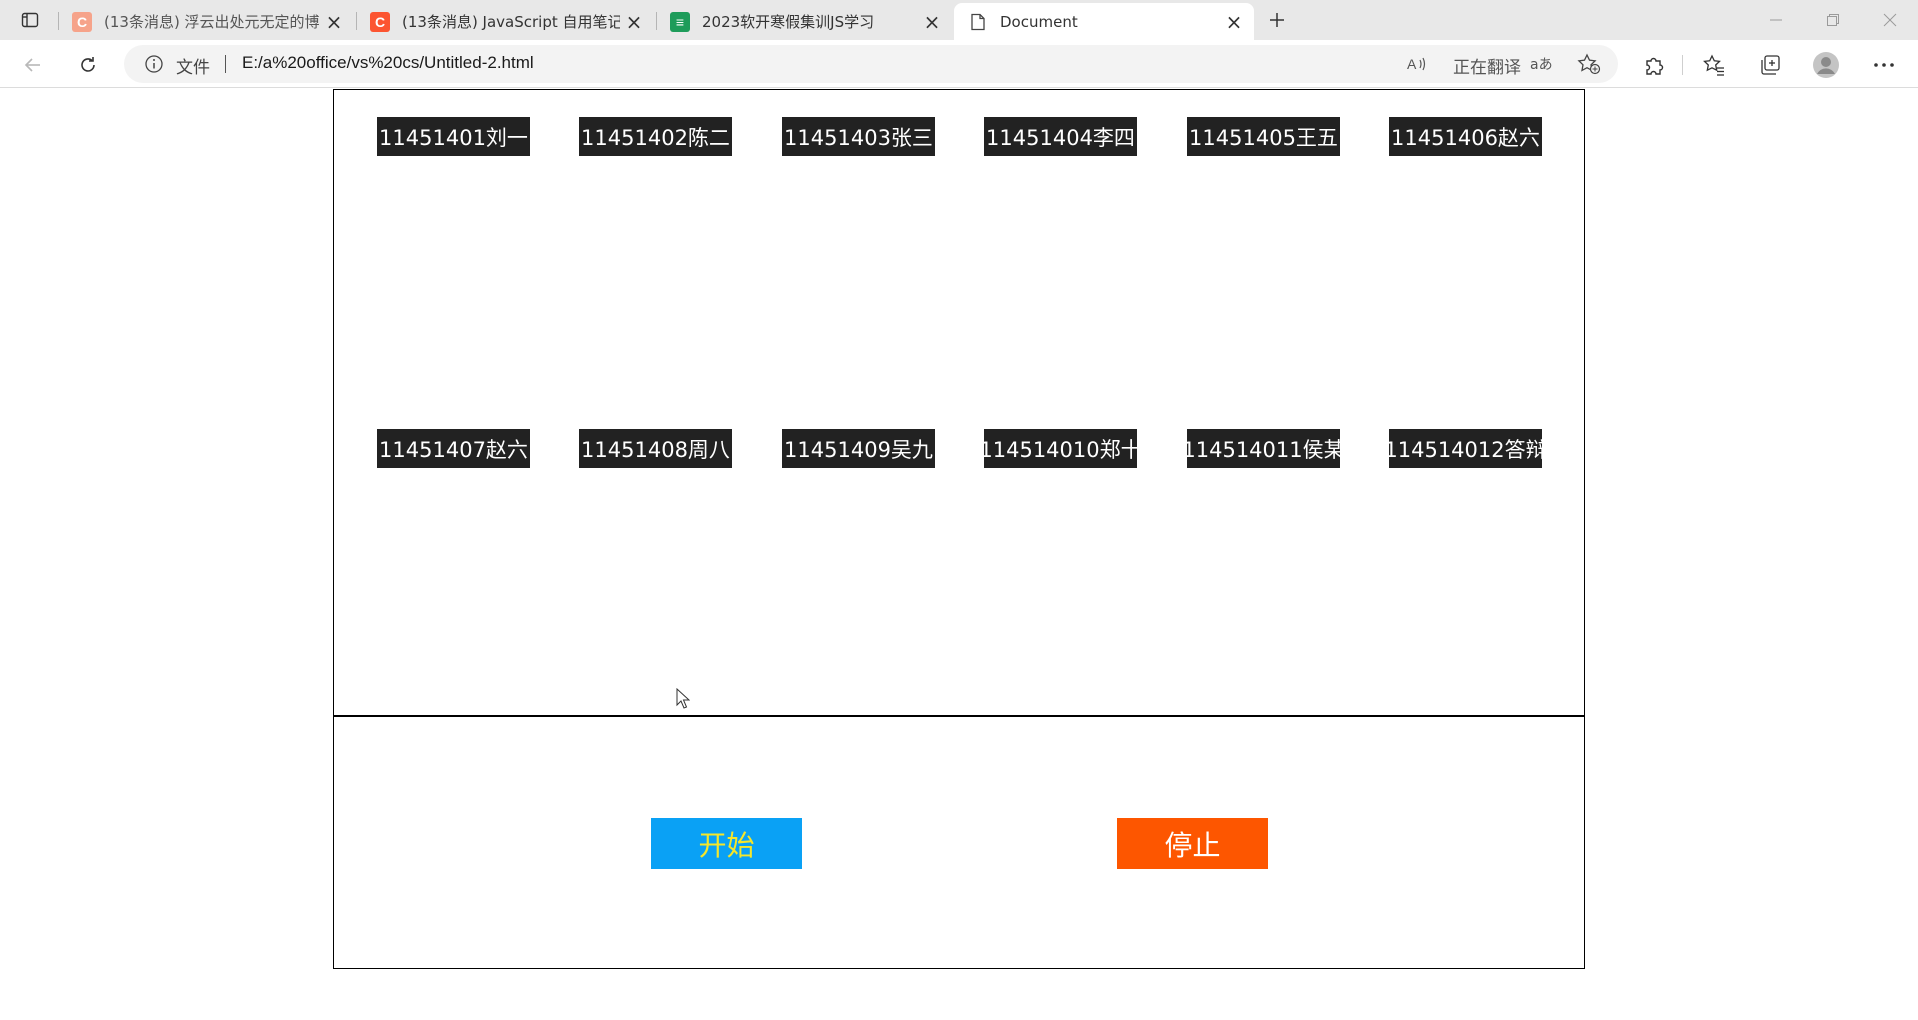 The image size is (1918, 1020). Describe the element at coordinates (1060, 136) in the screenshot. I see `name-card: 11451404李四` at that location.